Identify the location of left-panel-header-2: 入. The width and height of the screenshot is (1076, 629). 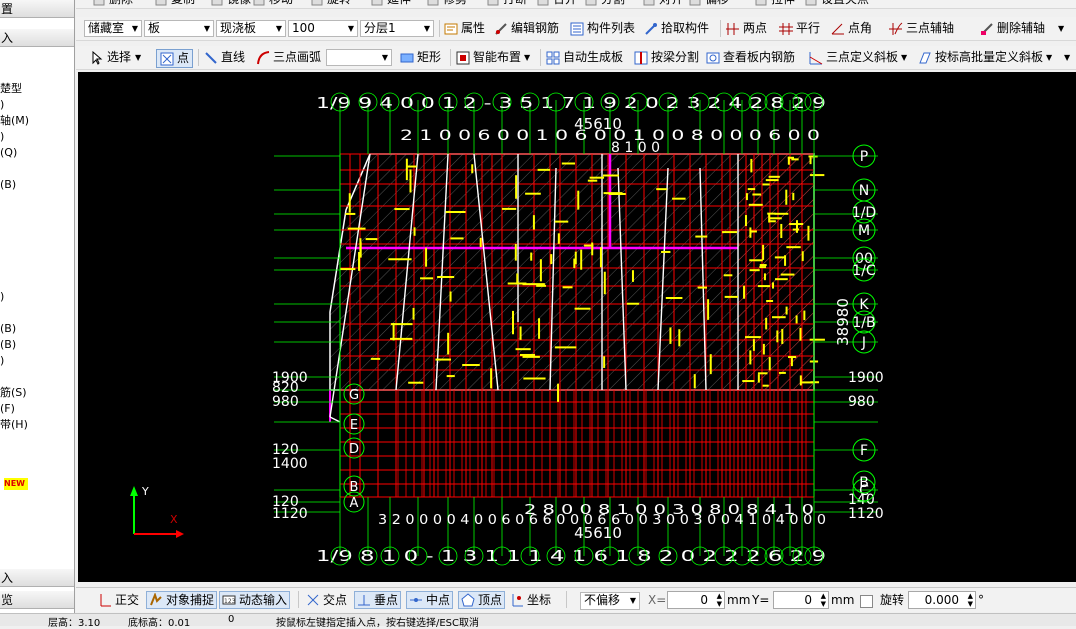
(37, 38).